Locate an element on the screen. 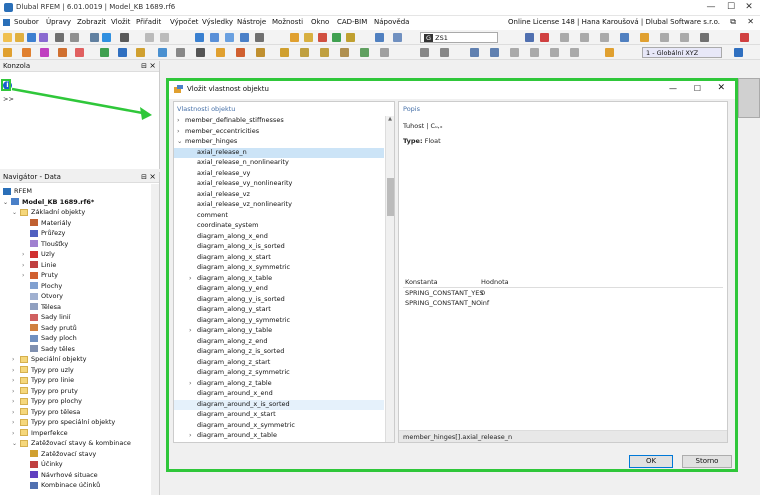 The width and height of the screenshot is (760, 495). nav-item: › Typy pro tělesa is located at coordinates (46, 412).